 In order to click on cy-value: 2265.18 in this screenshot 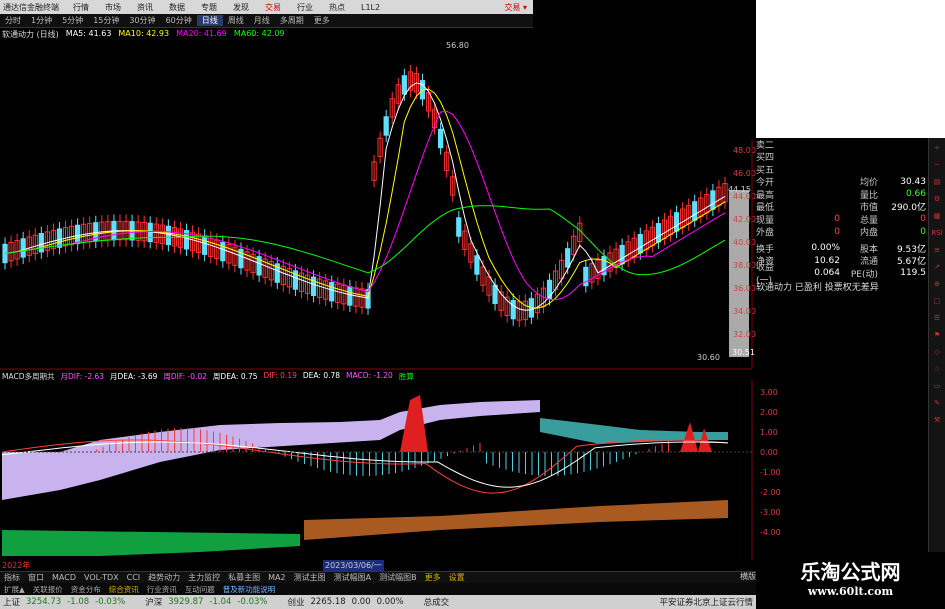, I will do `click(328, 602)`.